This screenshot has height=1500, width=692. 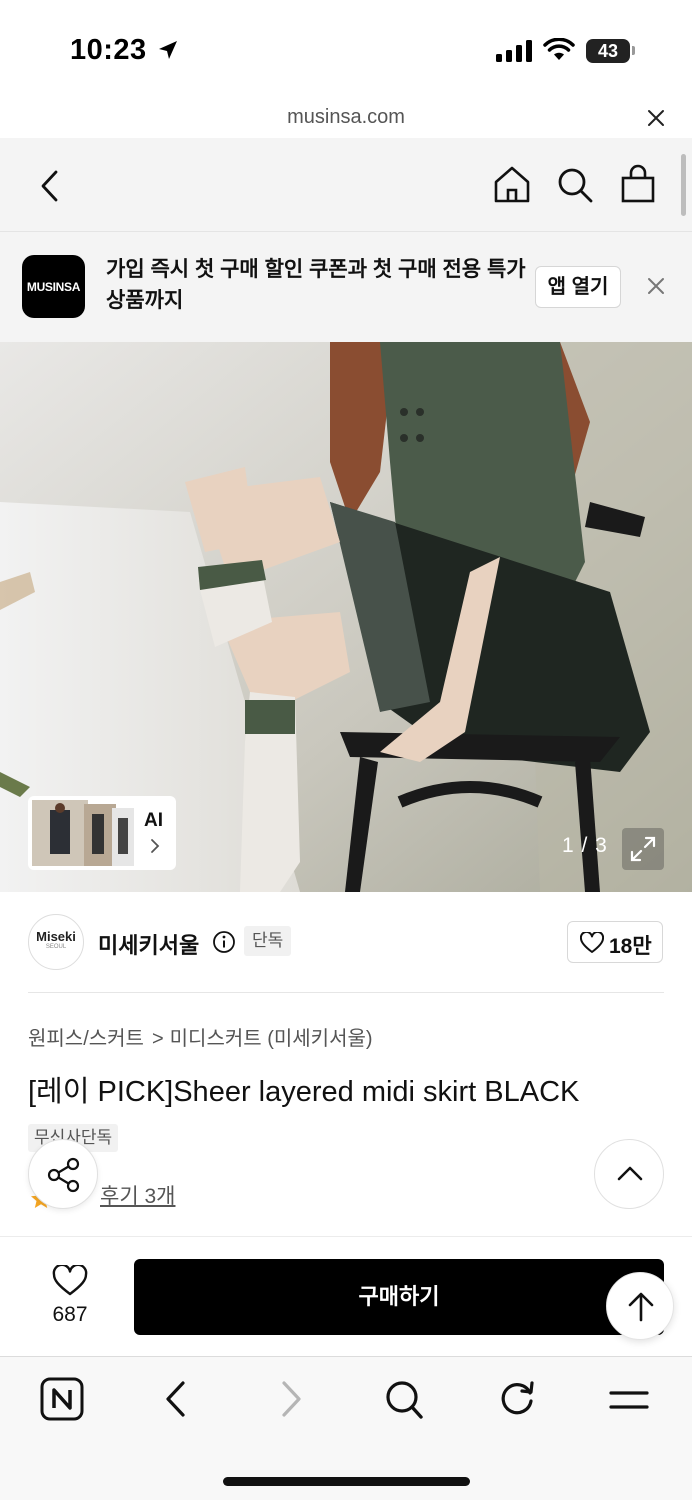 I want to click on heart-icon, so click(x=592, y=942).